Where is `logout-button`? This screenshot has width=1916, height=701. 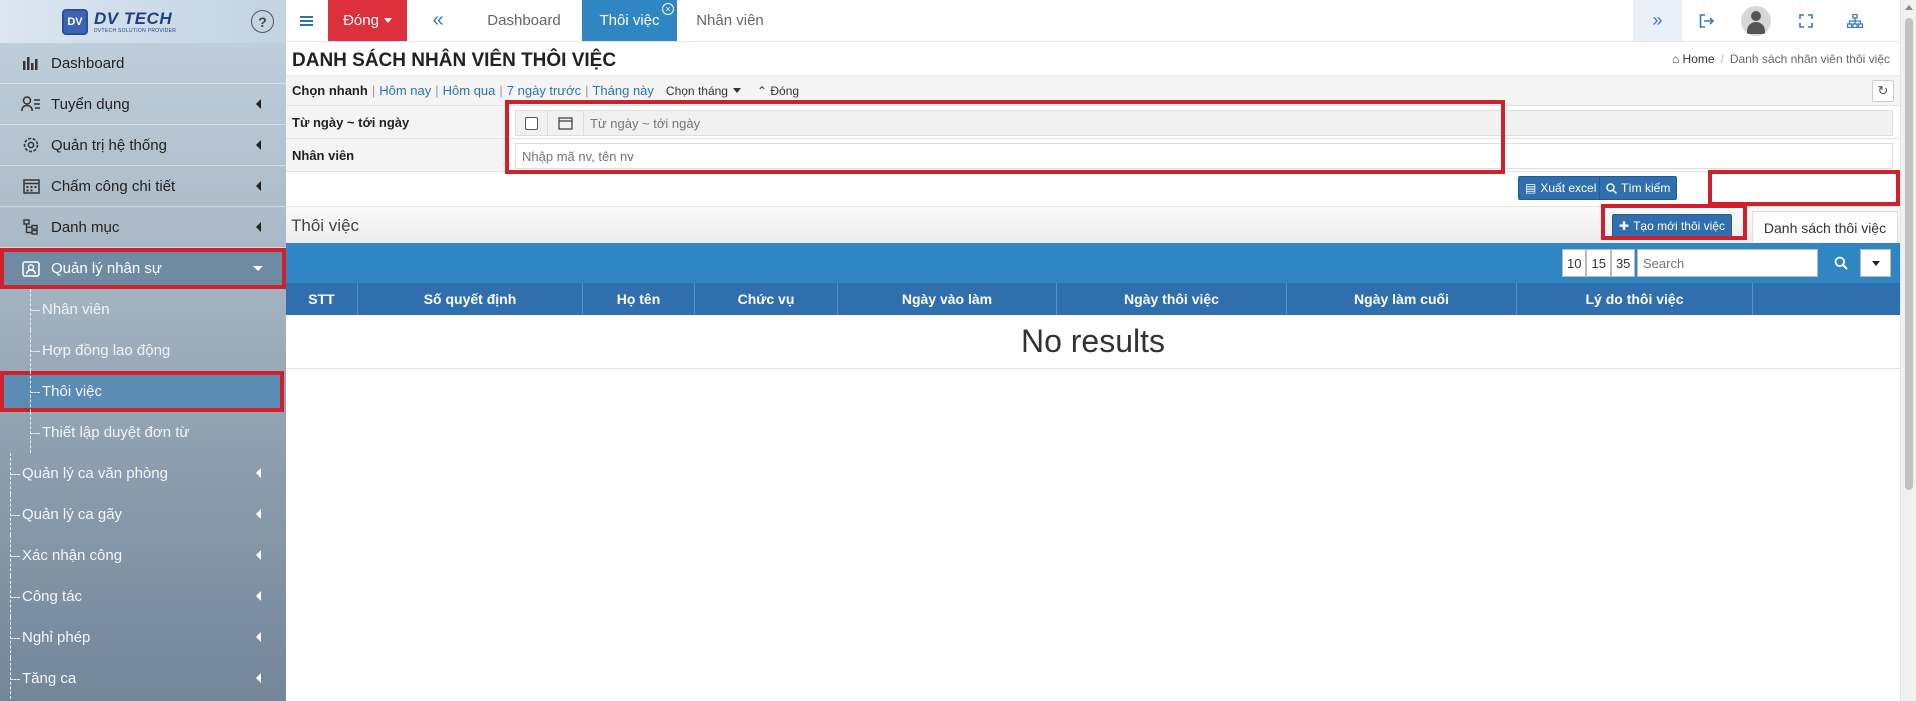 logout-button is located at coordinates (1706, 20).